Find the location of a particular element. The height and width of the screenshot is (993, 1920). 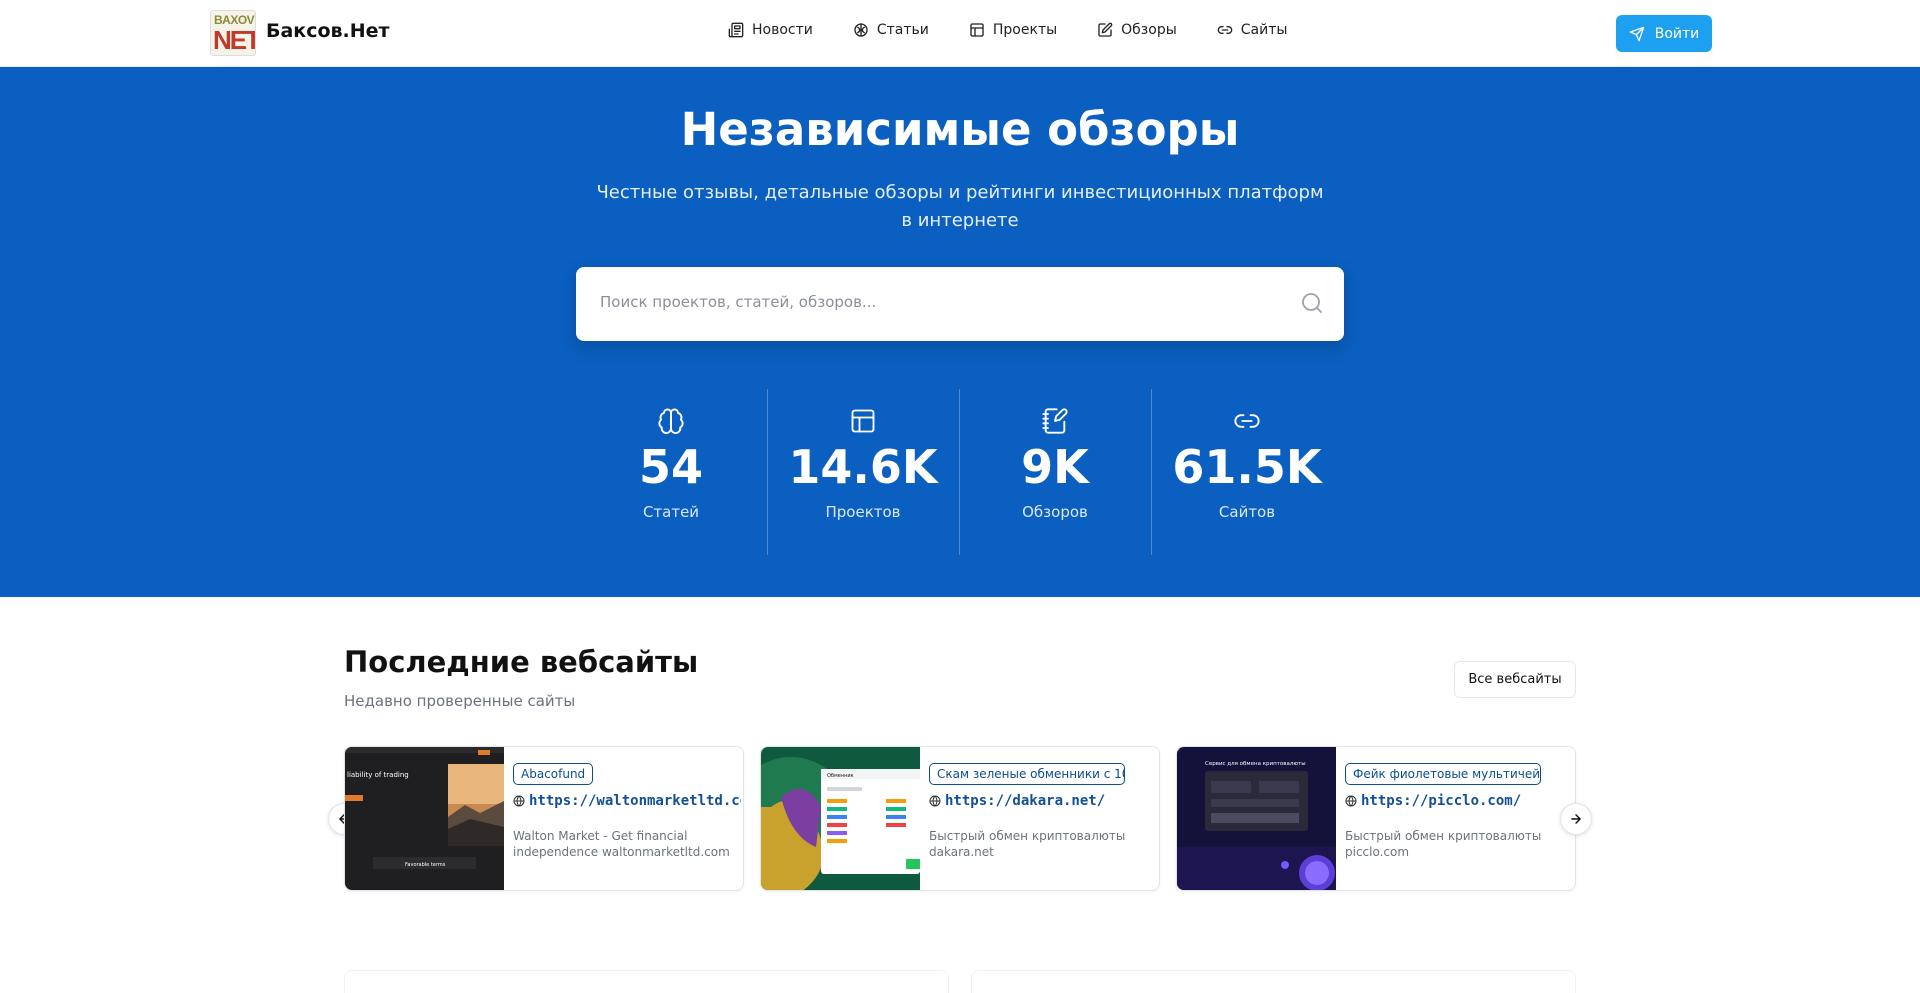

newspaper-icon is located at coordinates (736, 30).